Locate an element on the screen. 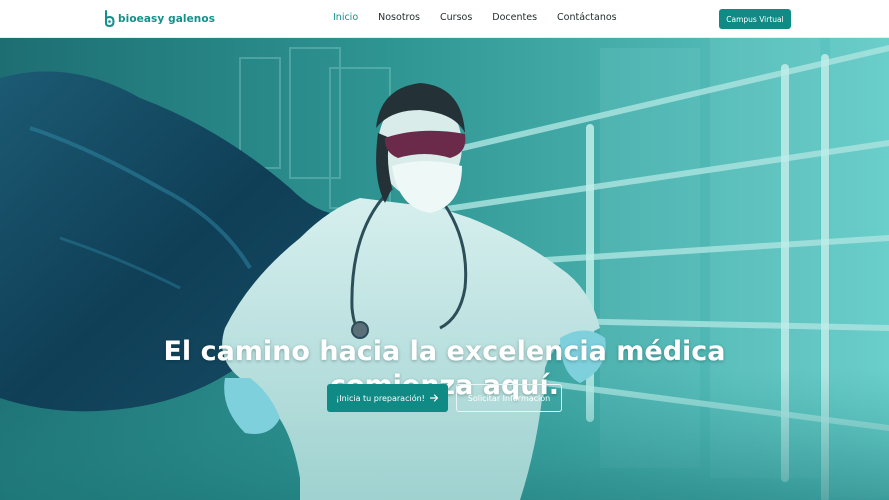 The width and height of the screenshot is (889, 500). start-preparation-label: ¡Inicia tu preparación! is located at coordinates (380, 398).